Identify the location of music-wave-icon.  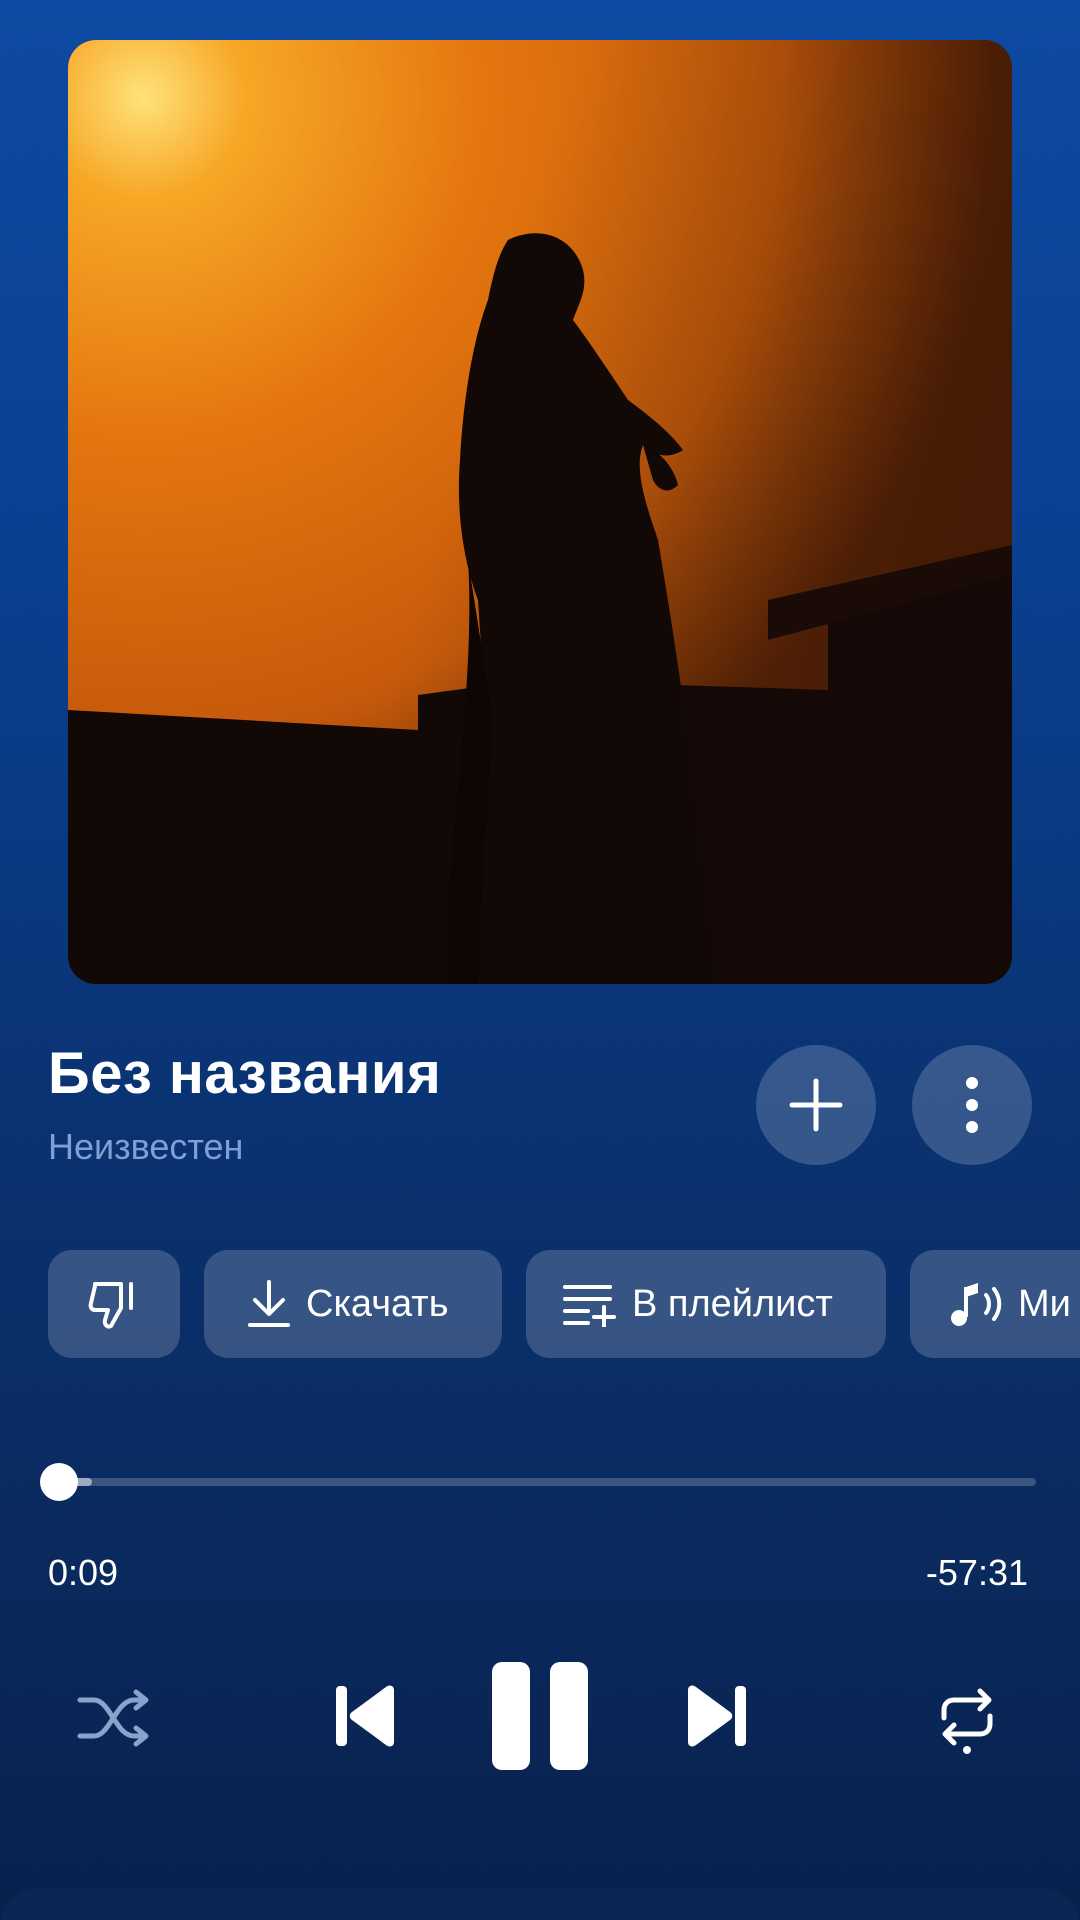
(976, 1304).